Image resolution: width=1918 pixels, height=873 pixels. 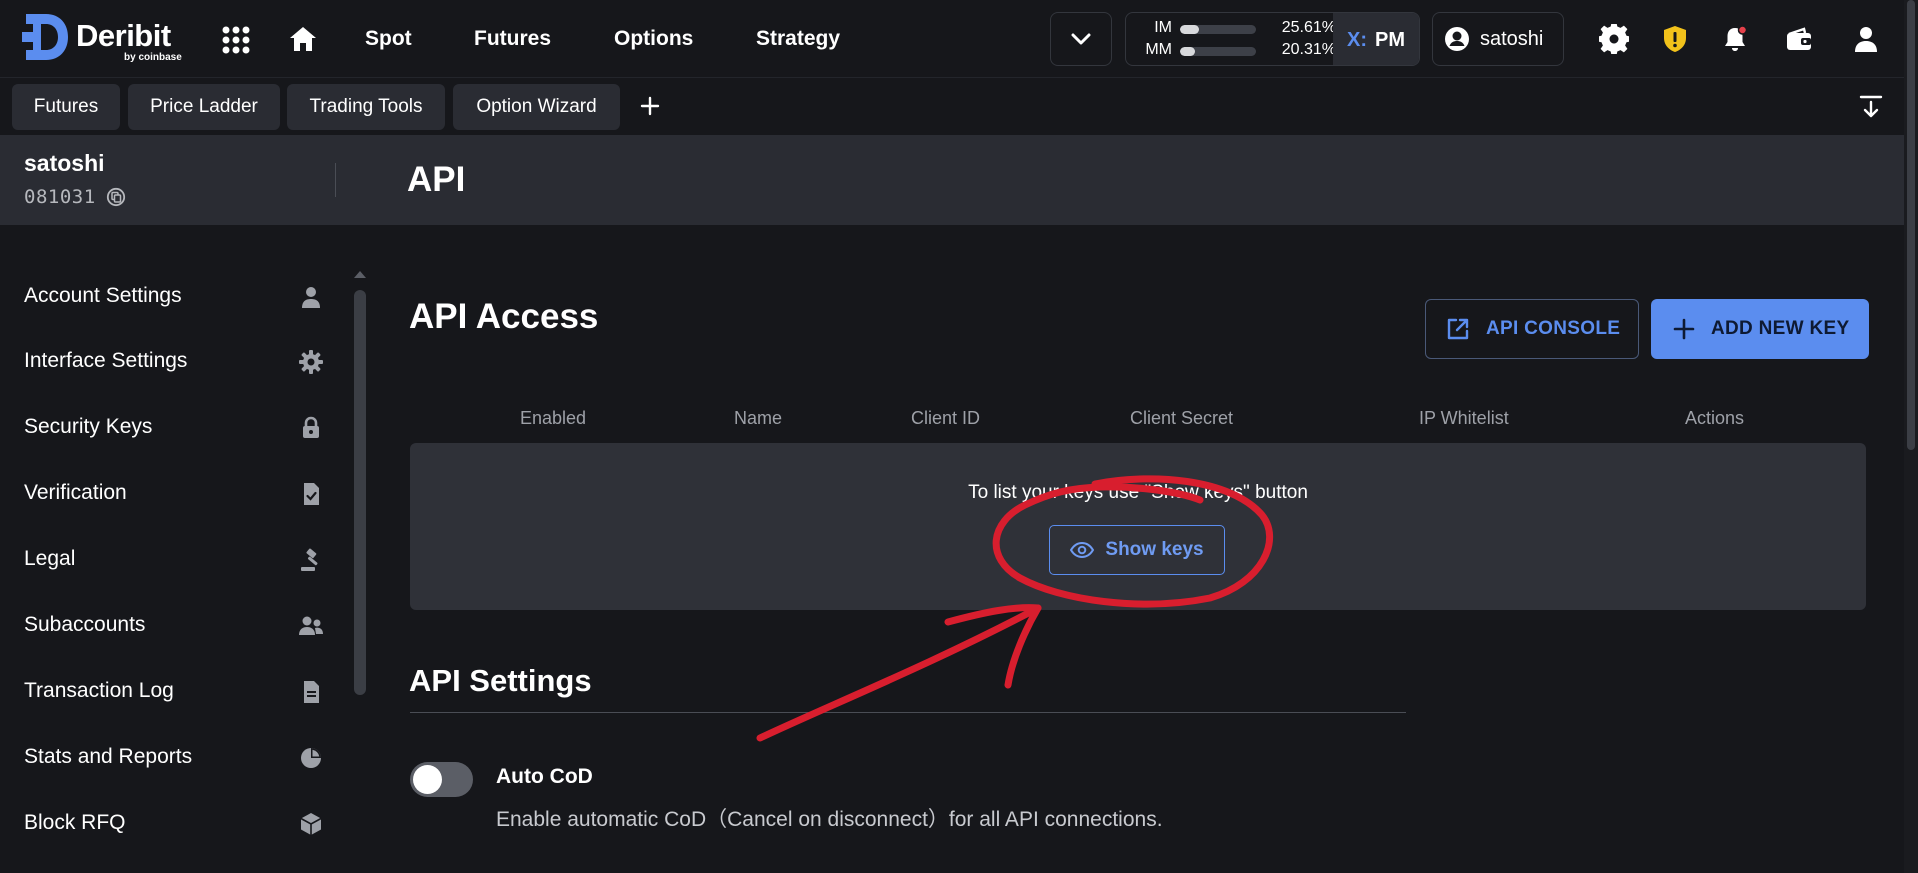 What do you see at coordinates (165, 494) in the screenshot?
I see `sidebar-item-verification: Verification` at bounding box center [165, 494].